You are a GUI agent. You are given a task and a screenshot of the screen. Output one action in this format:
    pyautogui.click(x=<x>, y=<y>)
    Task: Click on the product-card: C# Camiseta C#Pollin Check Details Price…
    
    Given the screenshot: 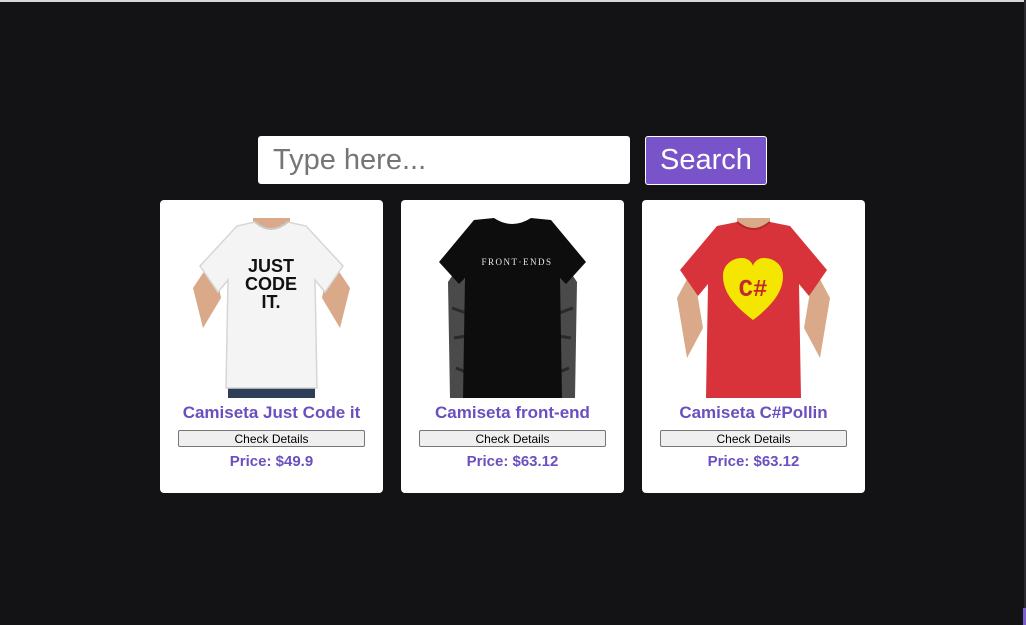 What is the action you would take?
    pyautogui.click(x=753, y=346)
    